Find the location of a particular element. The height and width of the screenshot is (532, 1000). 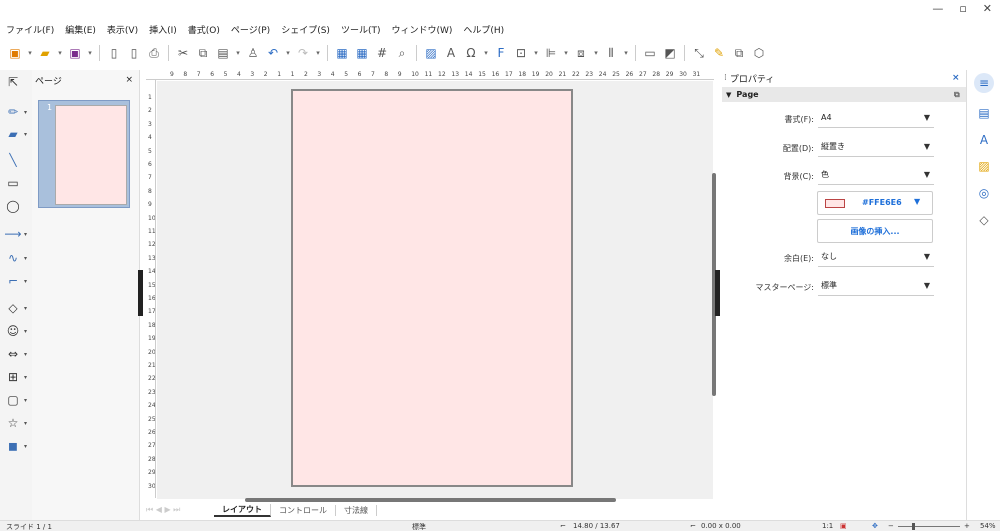

line-color-tool: ✏ ▾ is located at coordinates (16, 112).